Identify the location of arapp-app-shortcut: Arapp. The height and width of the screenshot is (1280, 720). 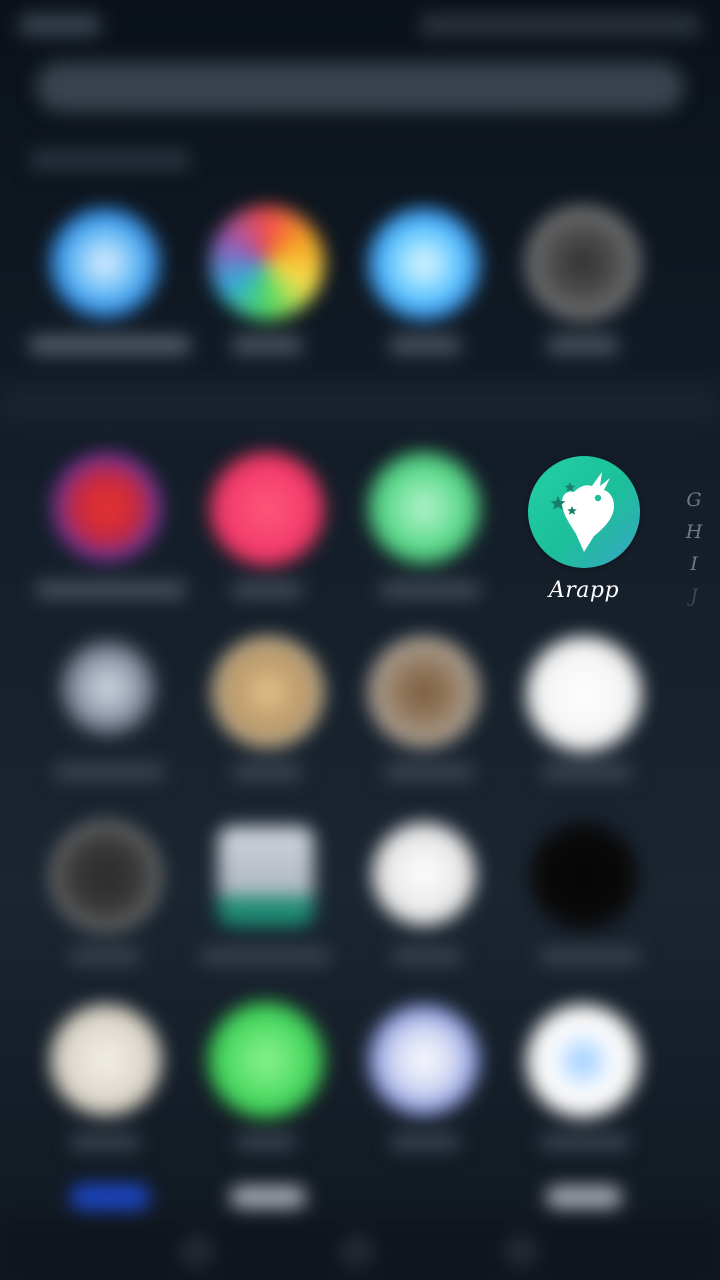
(584, 532).